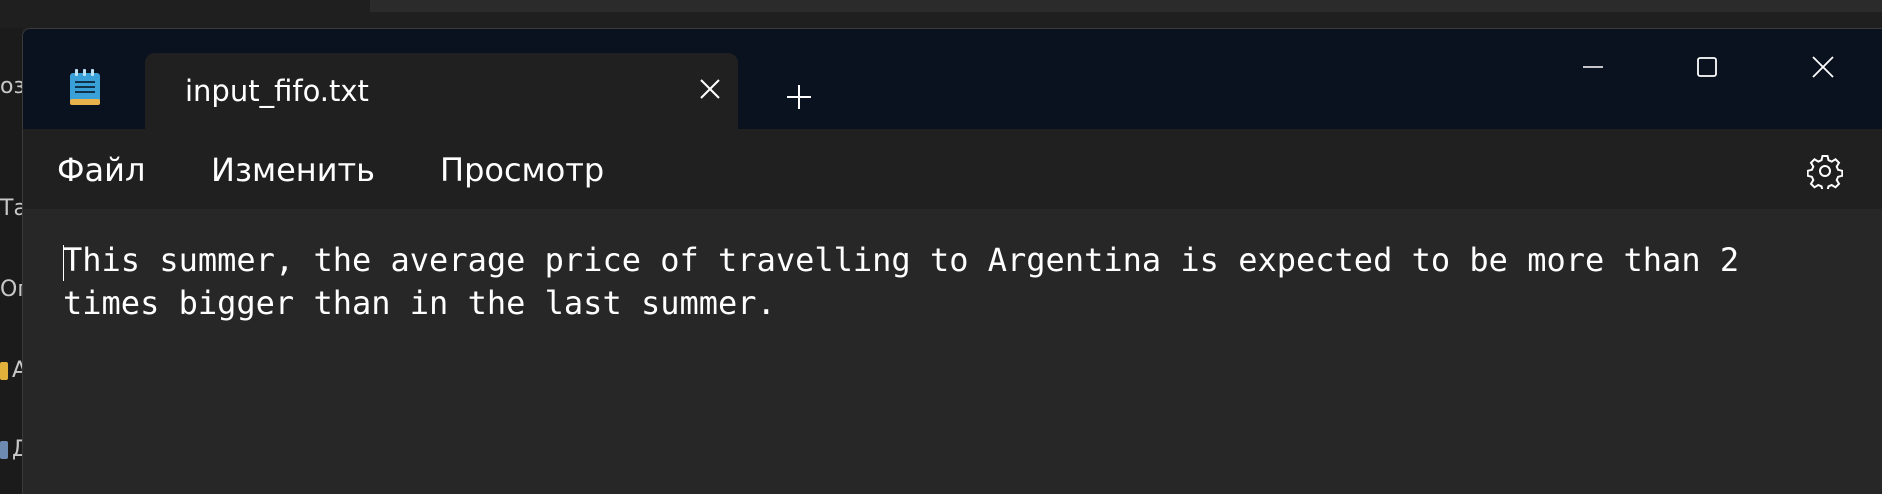 Image resolution: width=1882 pixels, height=494 pixels. What do you see at coordinates (441, 91) in the screenshot?
I see `tab-input-fifo: input_fifo.txt` at bounding box center [441, 91].